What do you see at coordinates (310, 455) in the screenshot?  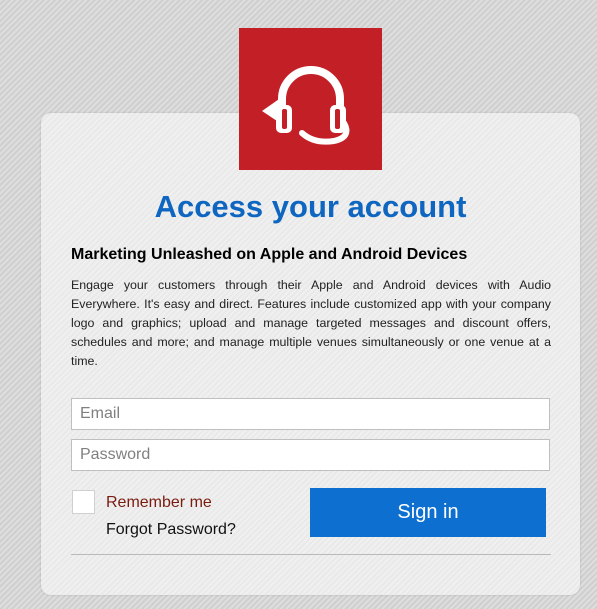 I see `password-input` at bounding box center [310, 455].